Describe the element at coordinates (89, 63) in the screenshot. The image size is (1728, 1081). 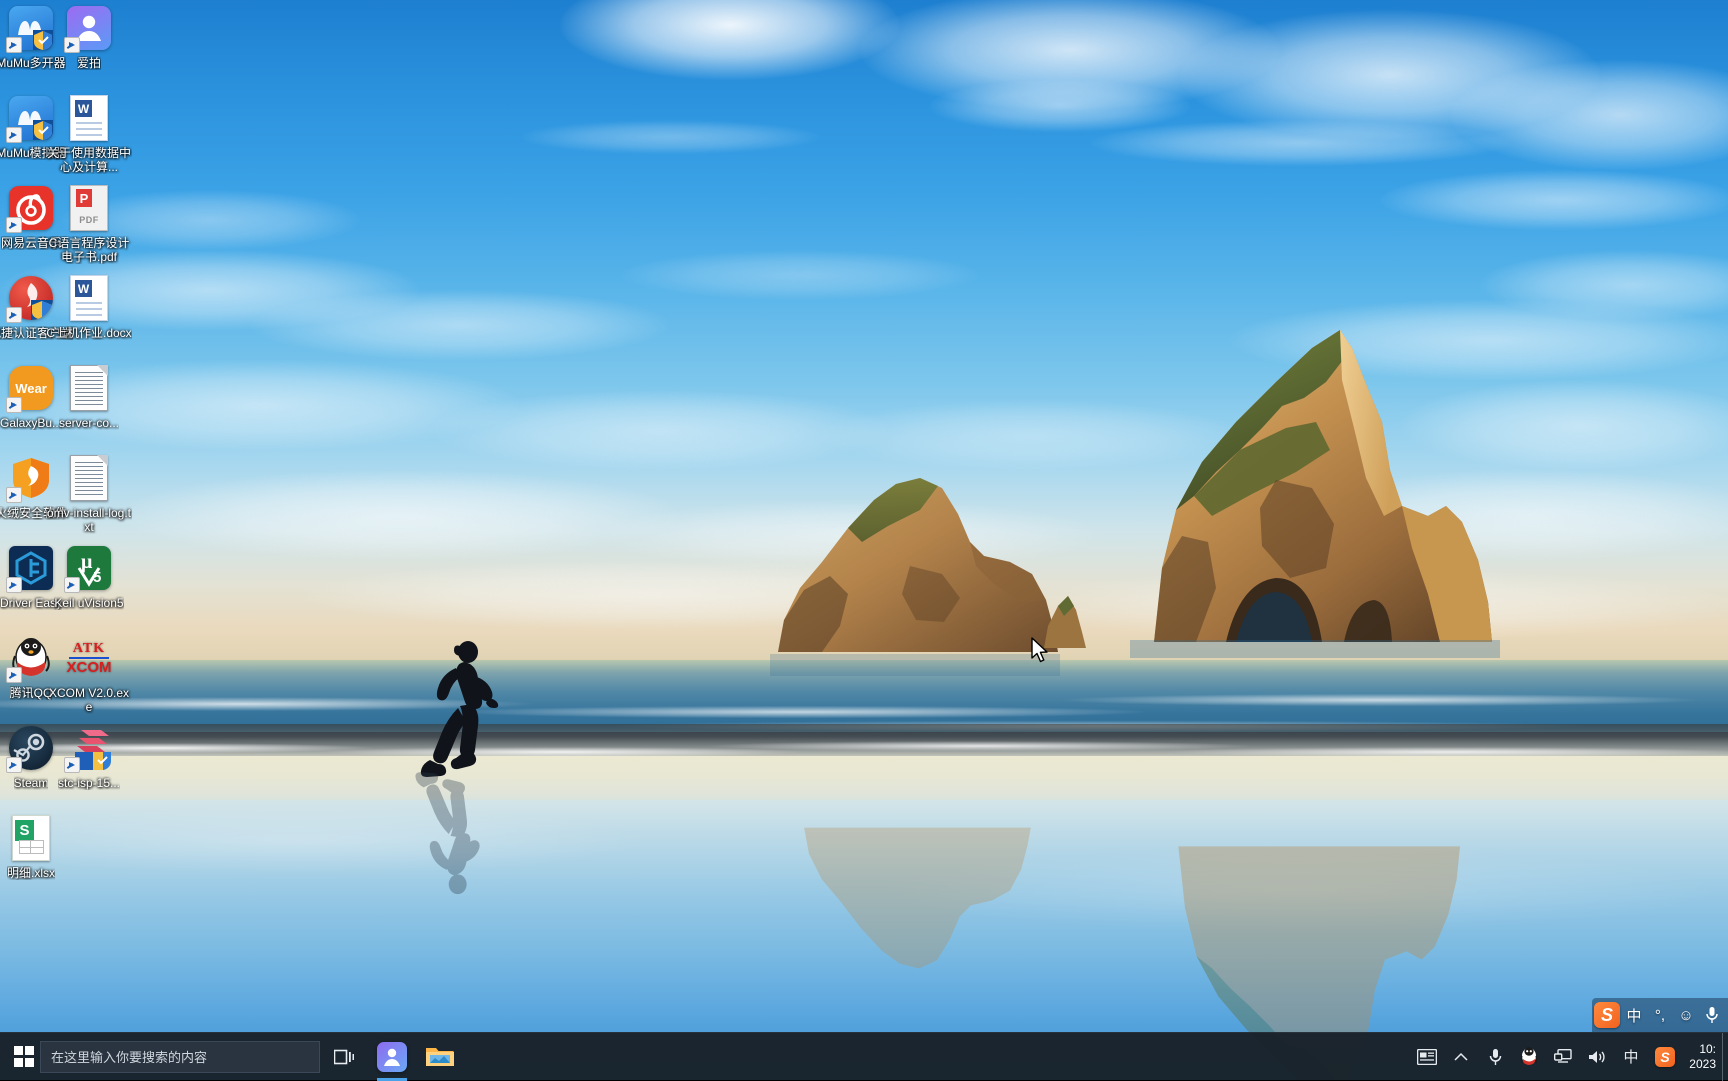
I see `desktop-icon-label: 爱拍` at that location.